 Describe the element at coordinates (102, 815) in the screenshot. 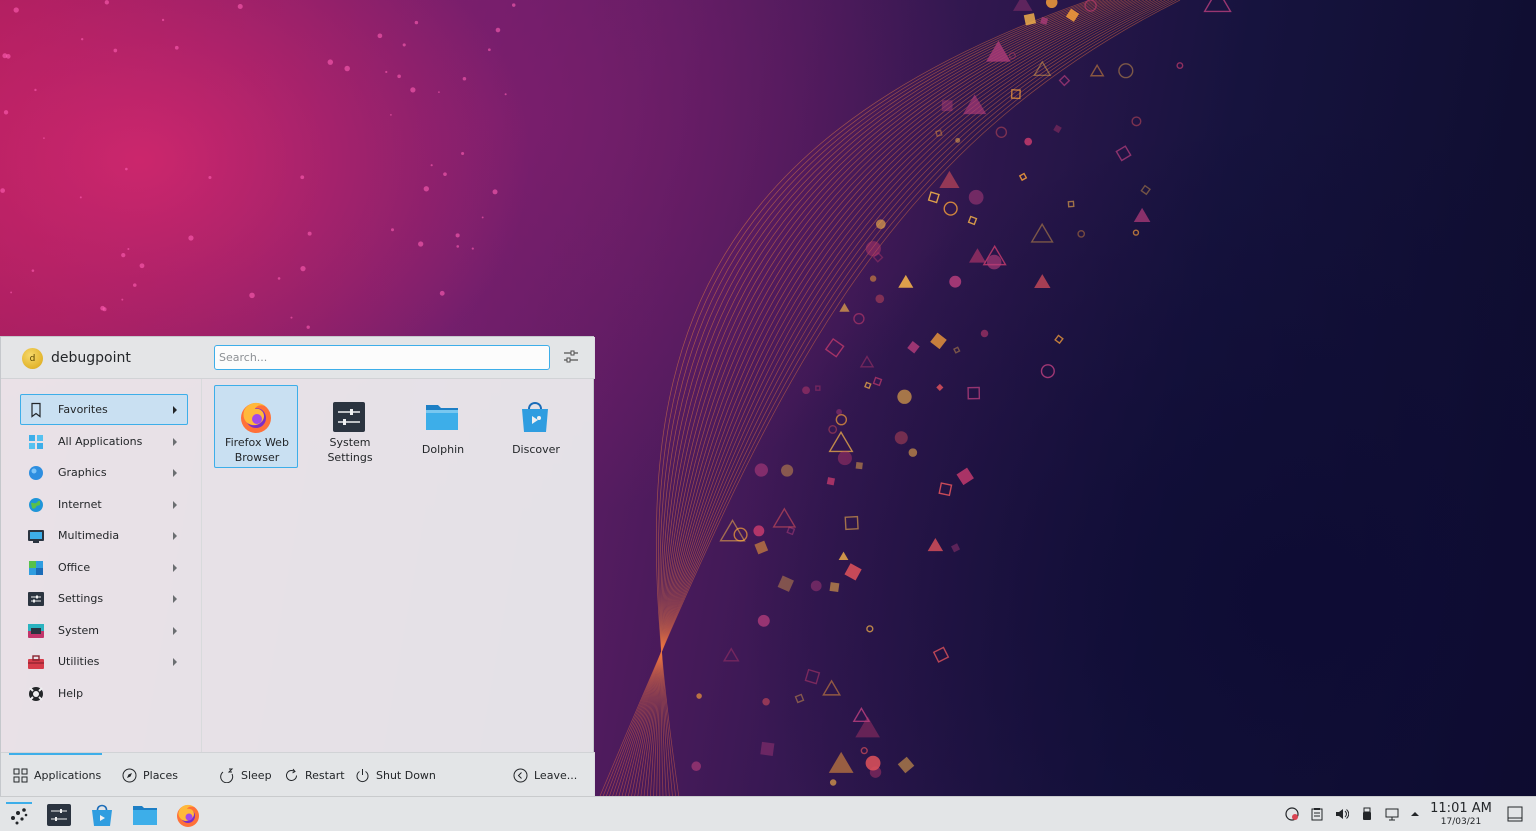

I see `taskbar-discover` at that location.